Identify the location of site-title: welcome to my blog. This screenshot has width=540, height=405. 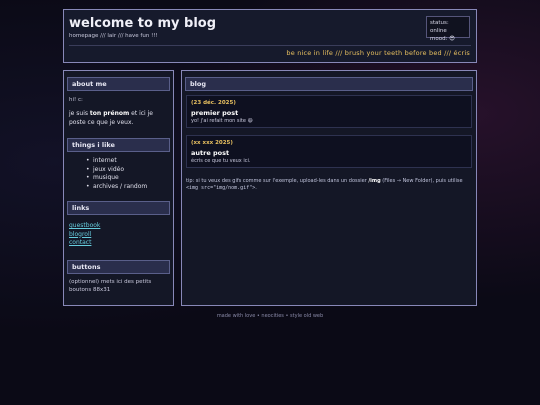
(143, 23).